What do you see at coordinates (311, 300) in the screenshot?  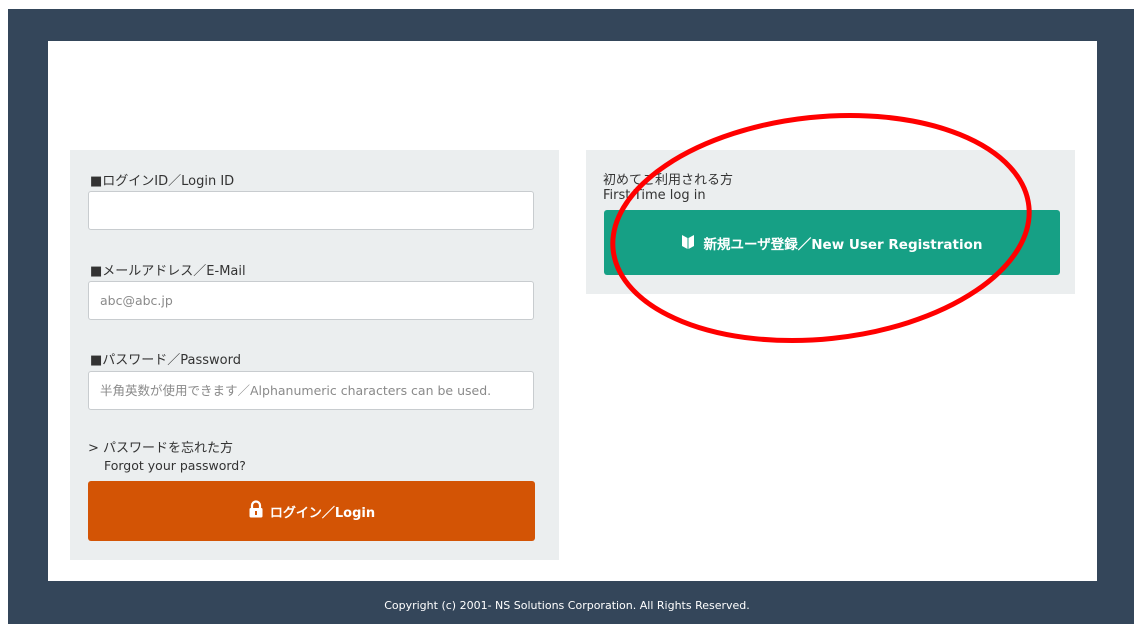 I see `email-input` at bounding box center [311, 300].